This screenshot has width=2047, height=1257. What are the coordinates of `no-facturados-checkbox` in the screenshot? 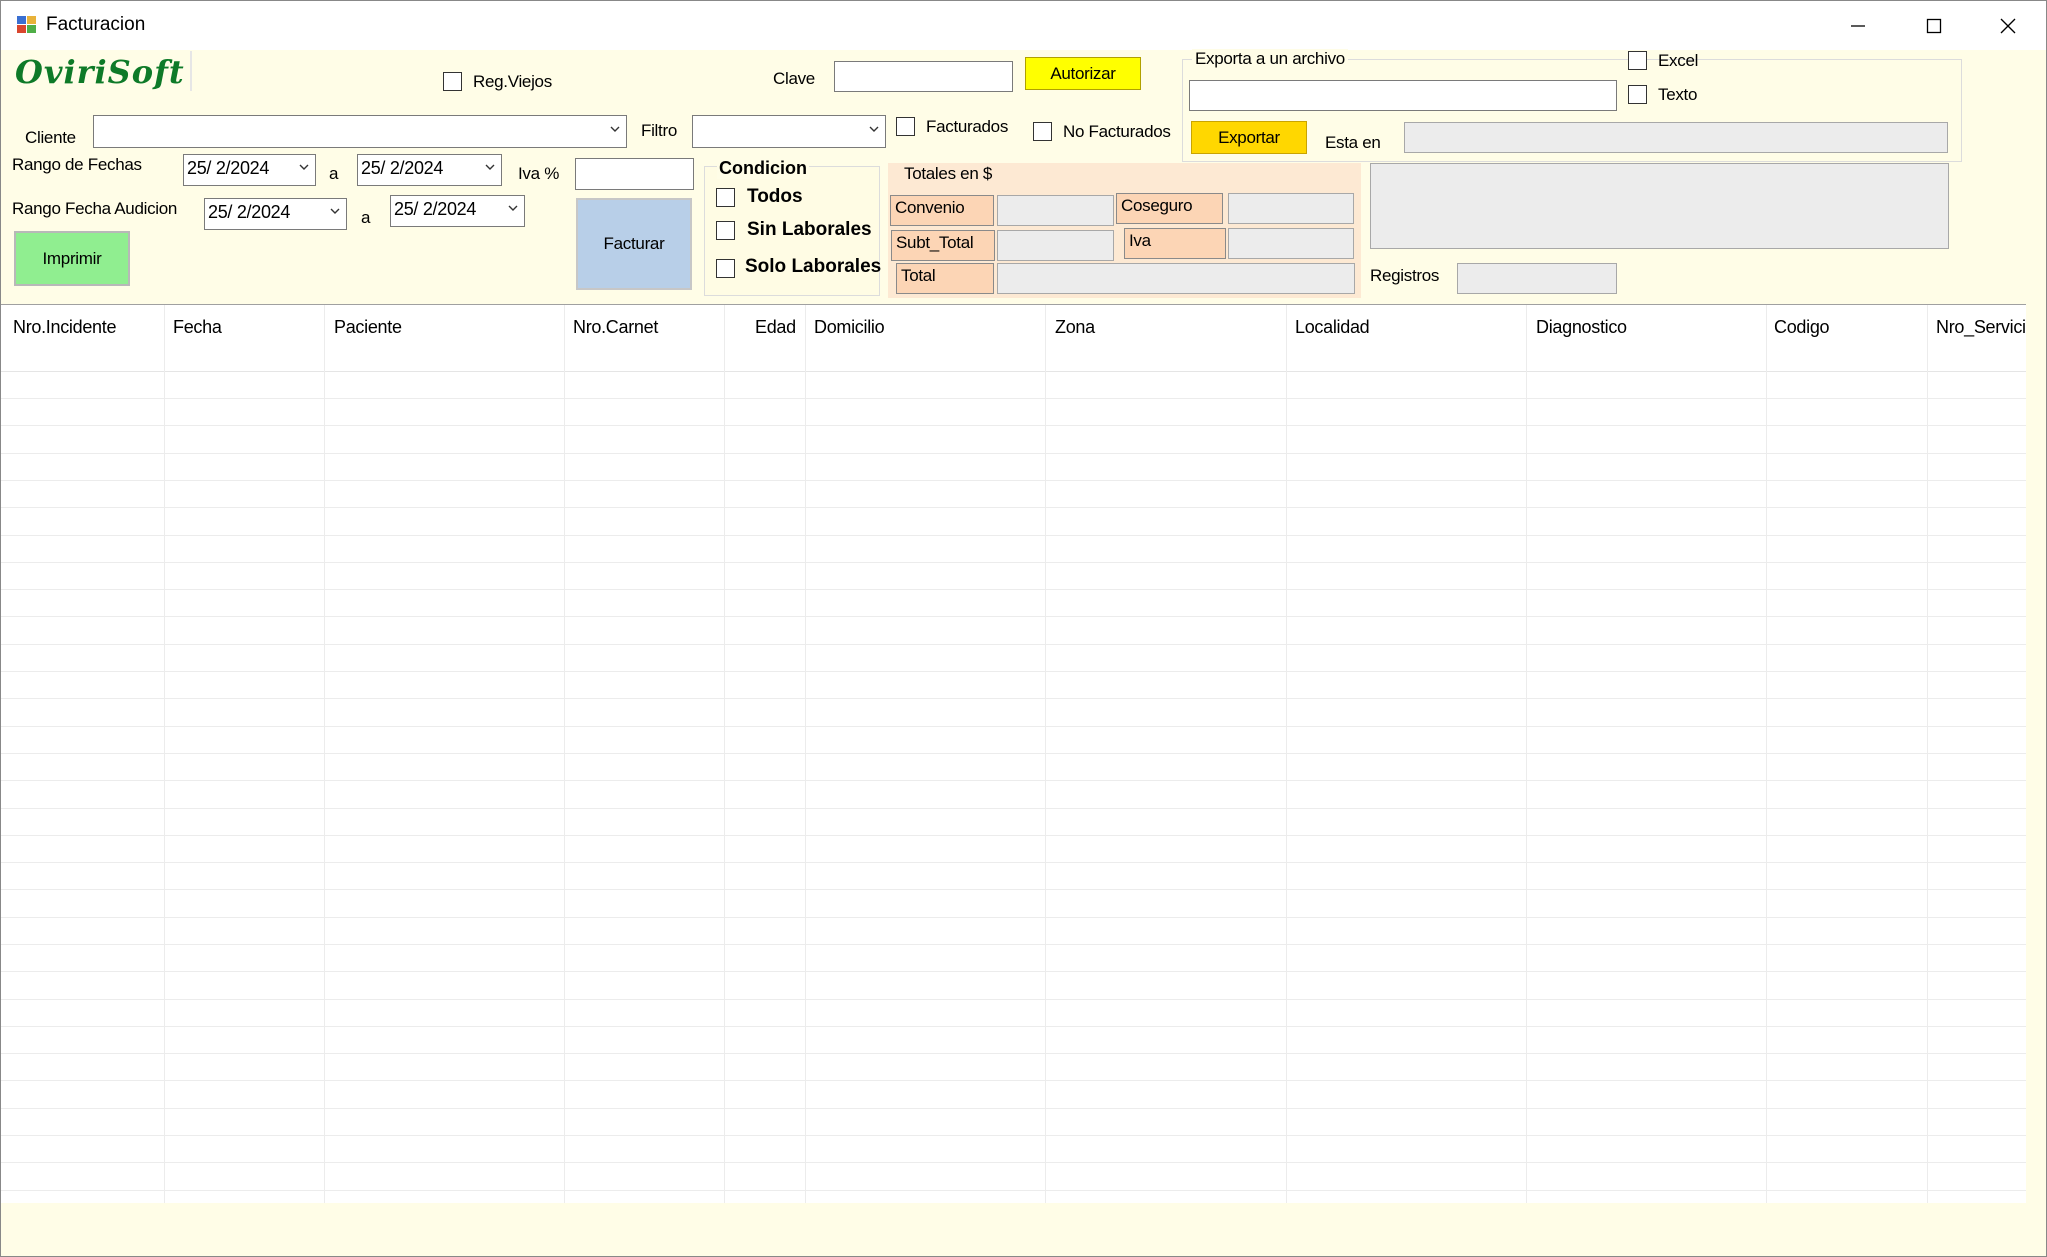 It's located at (1042, 131).